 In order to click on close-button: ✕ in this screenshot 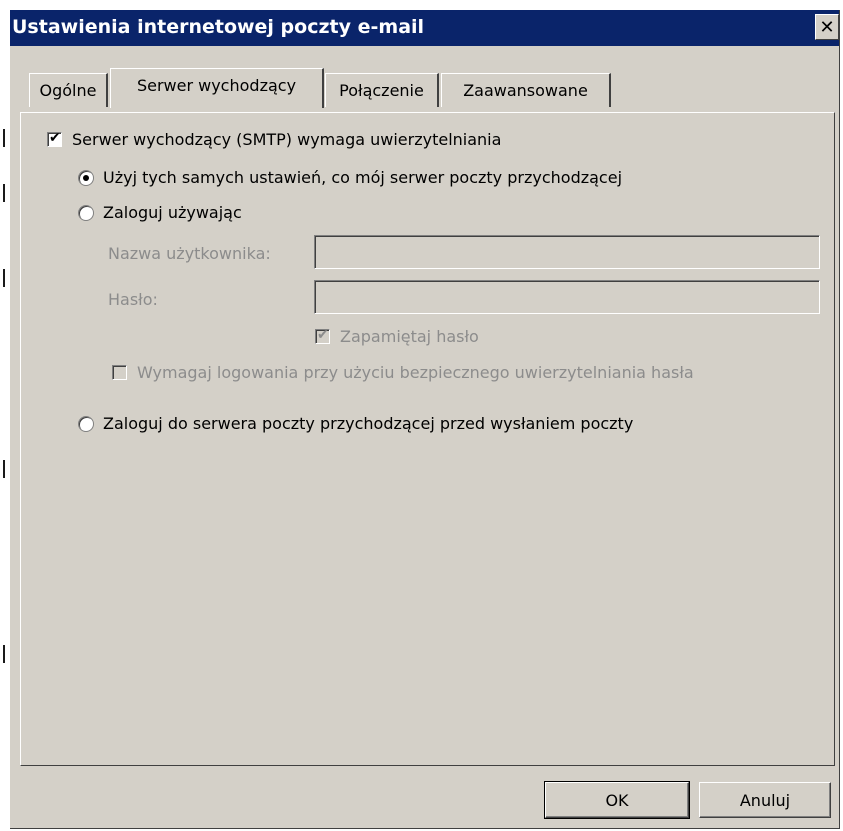, I will do `click(827, 27)`.